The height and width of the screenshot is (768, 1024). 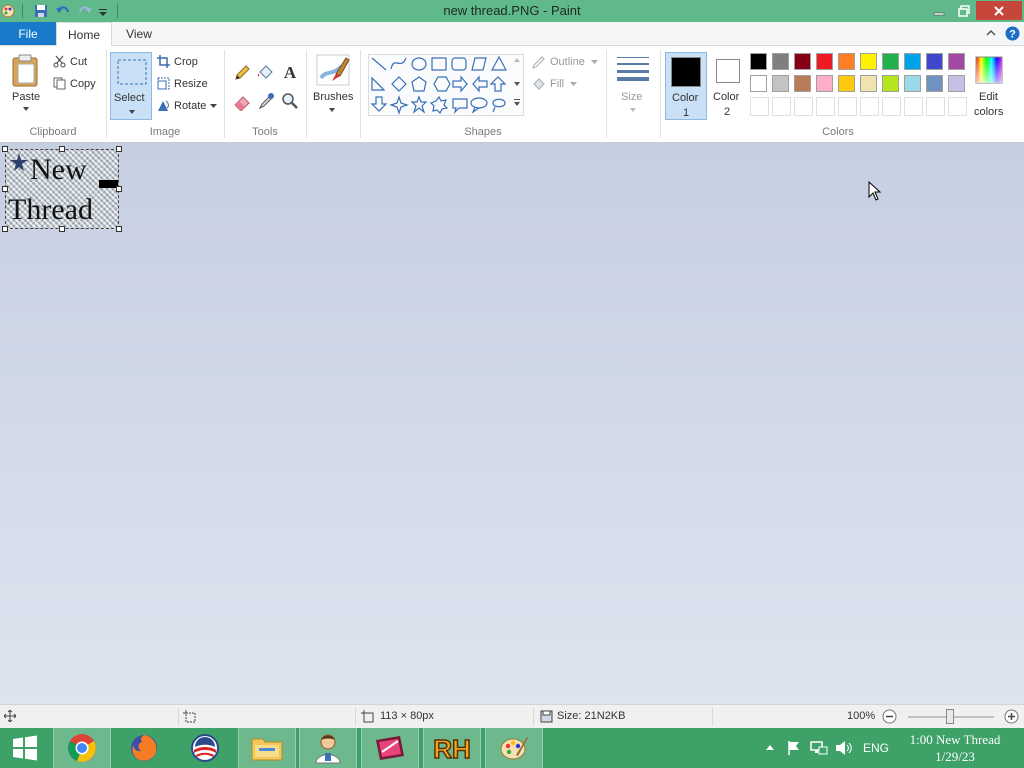 I want to click on paste-button: Paste, so click(x=26, y=97).